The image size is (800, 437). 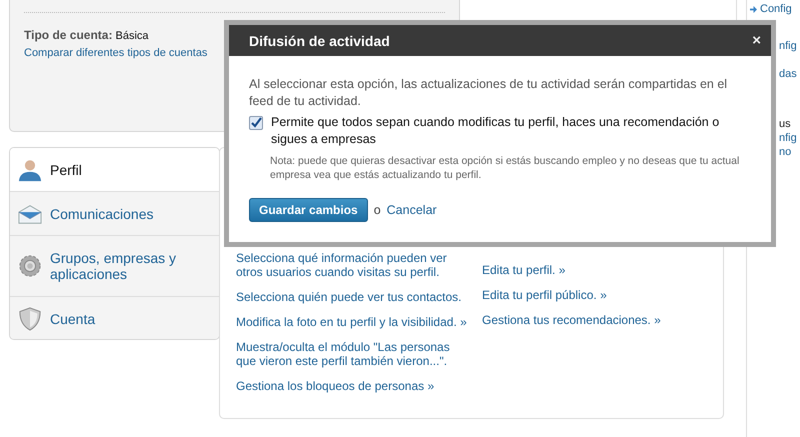 What do you see at coordinates (352, 354) in the screenshot?
I see `settings-link: Muestra/oculta el módulo "Las personas que vieron este perfil también vieron...".` at bounding box center [352, 354].